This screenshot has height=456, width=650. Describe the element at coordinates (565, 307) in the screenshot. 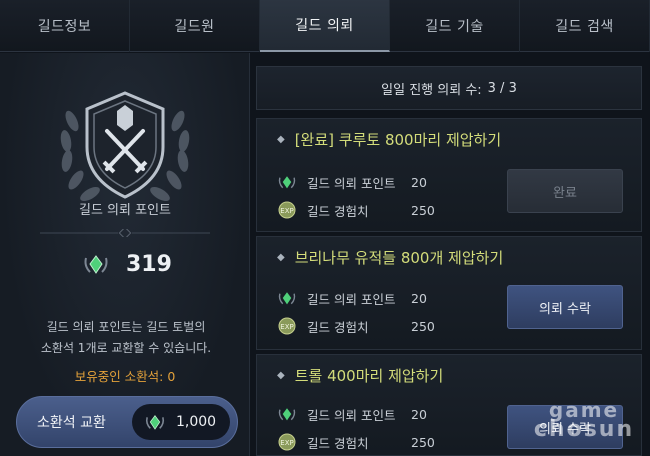

I see `accept-quest-button: 의뢰 수락` at that location.